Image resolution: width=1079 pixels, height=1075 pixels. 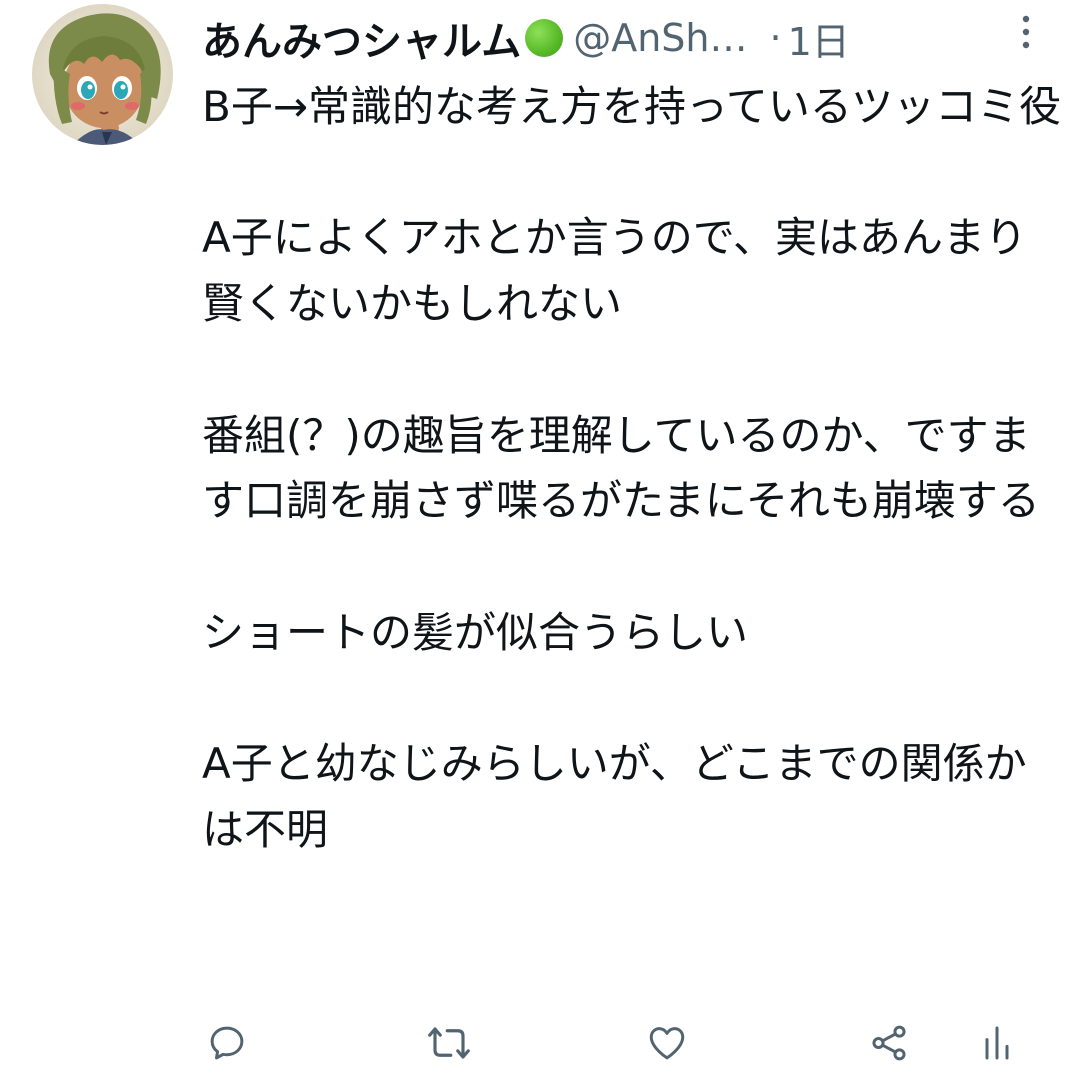 I want to click on more-options-button, so click(x=1026, y=32).